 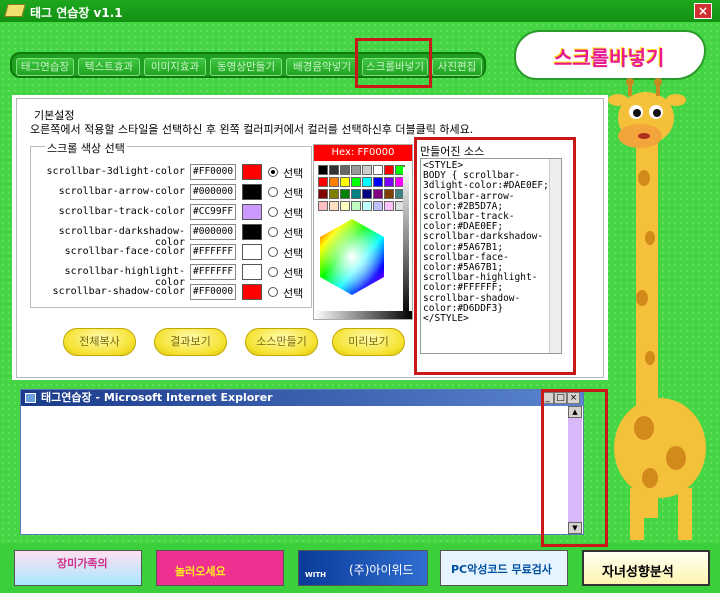 I want to click on banner-rose-family: 장미가족의, so click(x=78, y=568).